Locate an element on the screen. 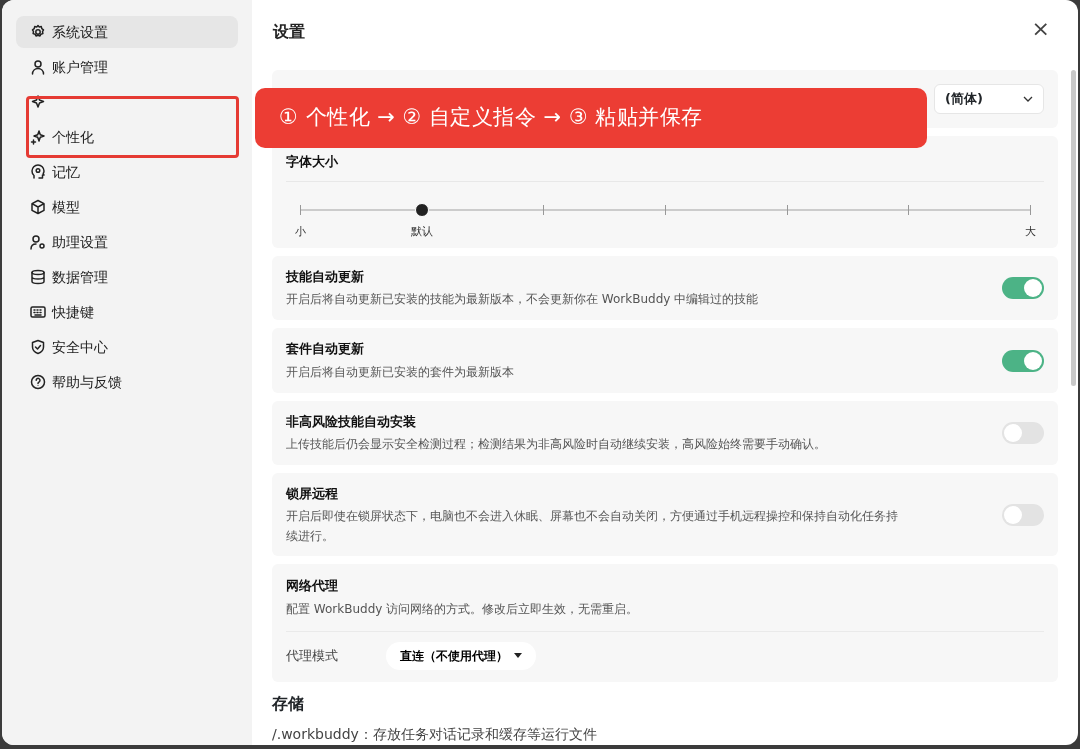  close-button: × is located at coordinates (1040, 29).